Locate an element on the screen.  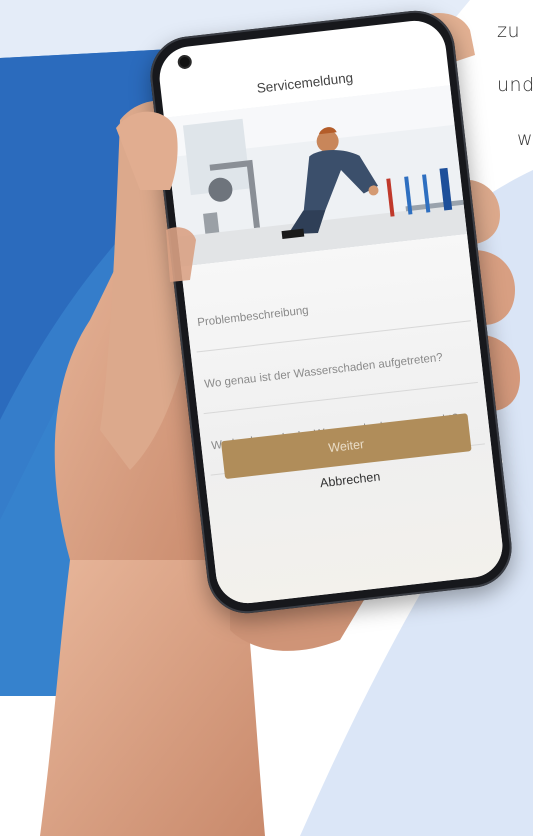
camera-icon is located at coordinates (185, 62).